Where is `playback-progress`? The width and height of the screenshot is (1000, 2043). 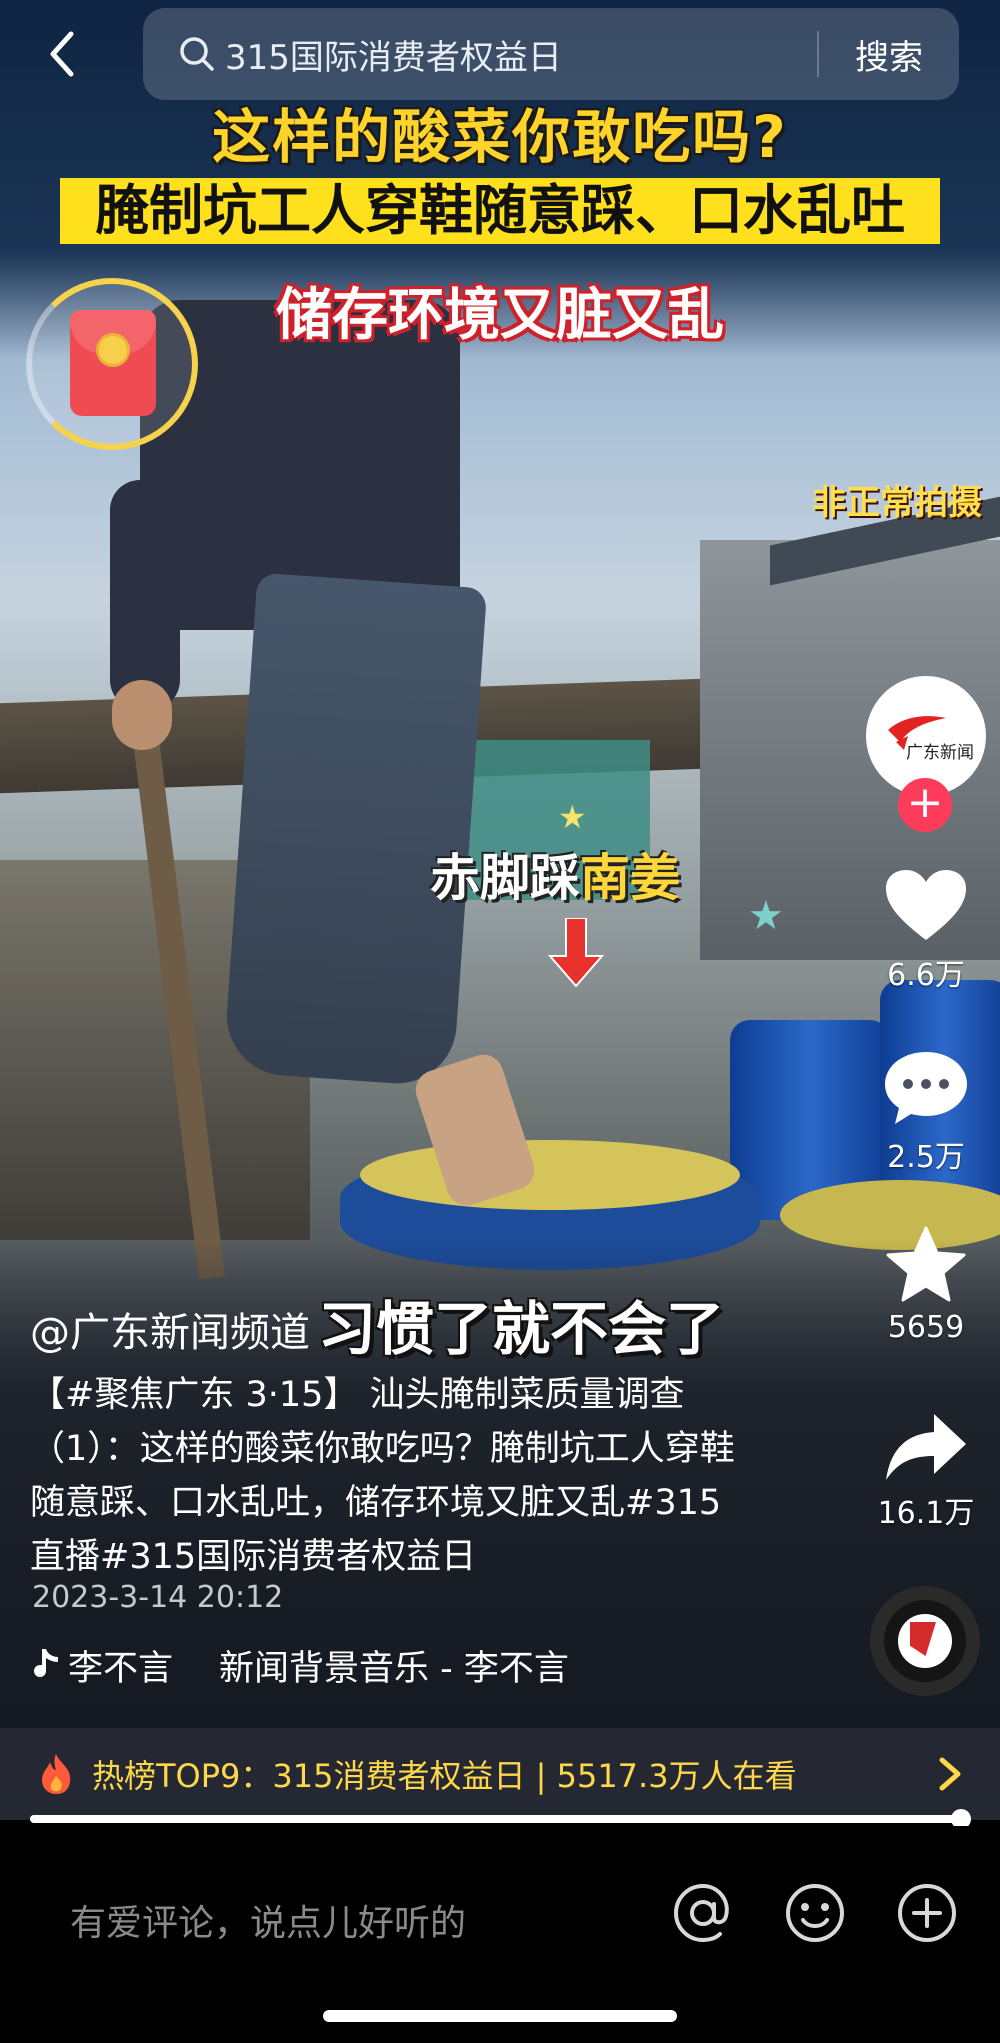
playback-progress is located at coordinates (500, 1819).